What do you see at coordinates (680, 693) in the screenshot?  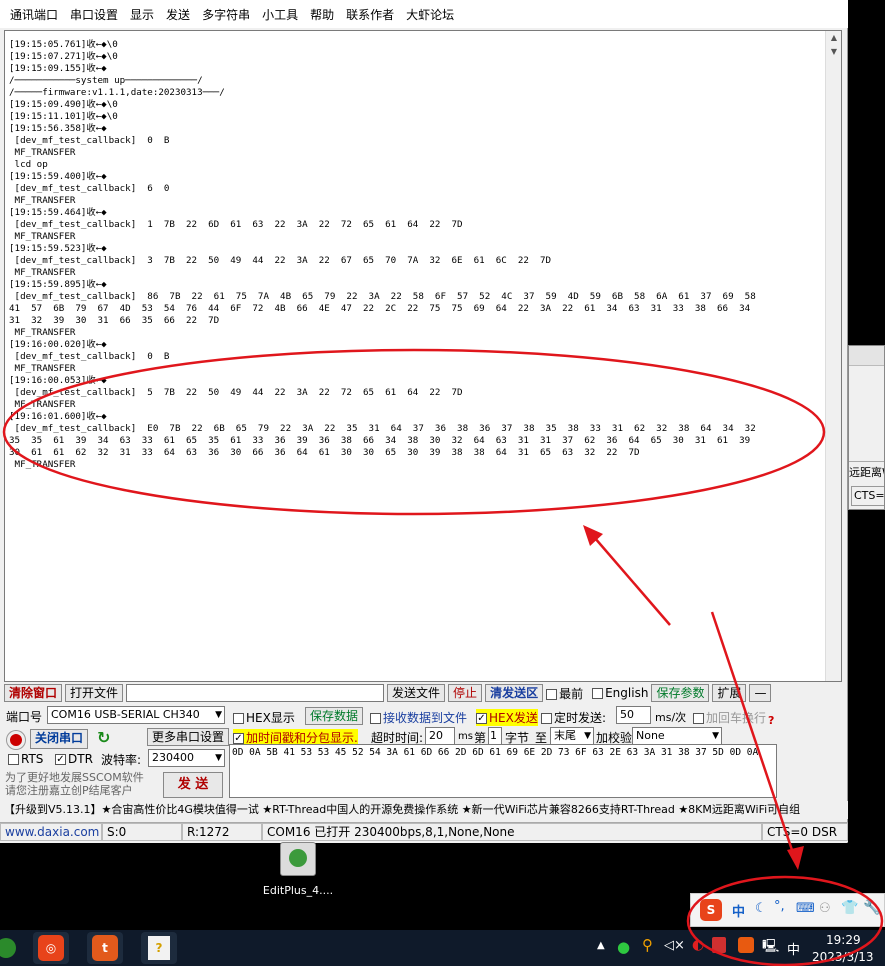 I see `save-params-button: 保存参数` at bounding box center [680, 693].